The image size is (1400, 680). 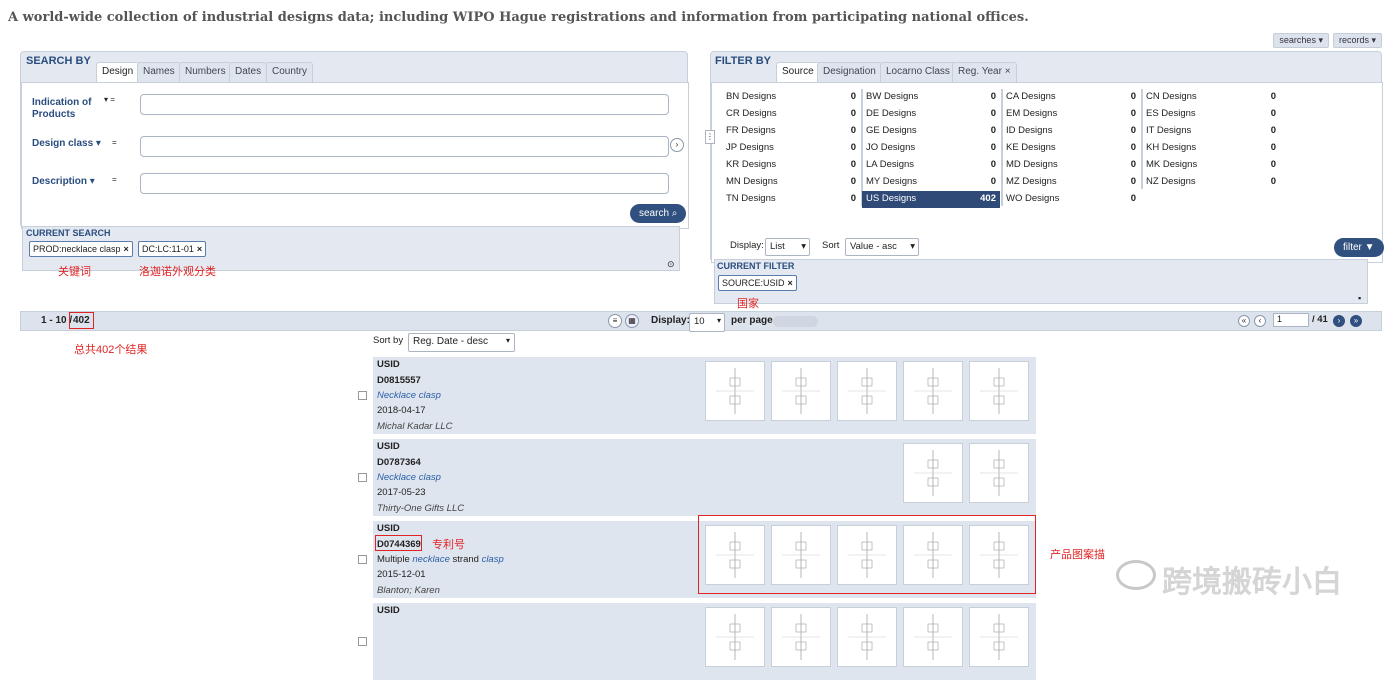 What do you see at coordinates (798, 72) in the screenshot?
I see `tab-source: Source` at bounding box center [798, 72].